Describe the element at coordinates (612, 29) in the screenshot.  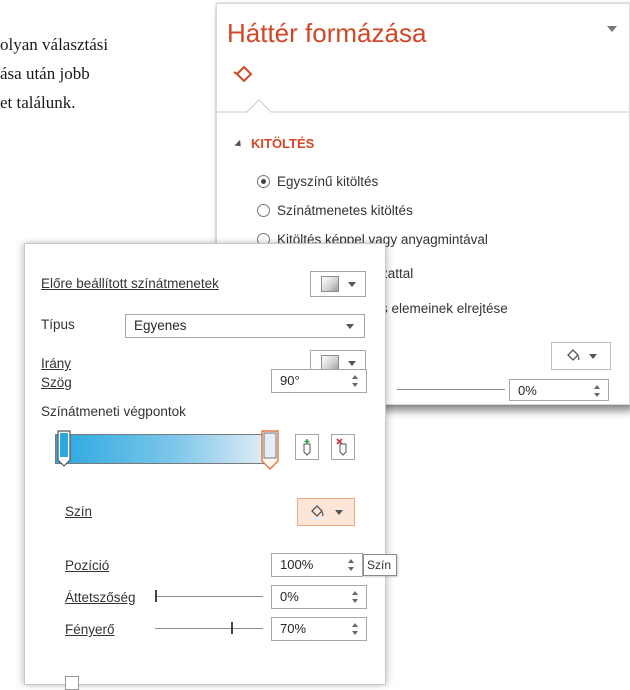
I see `pane-options-dropdown-icon` at that location.